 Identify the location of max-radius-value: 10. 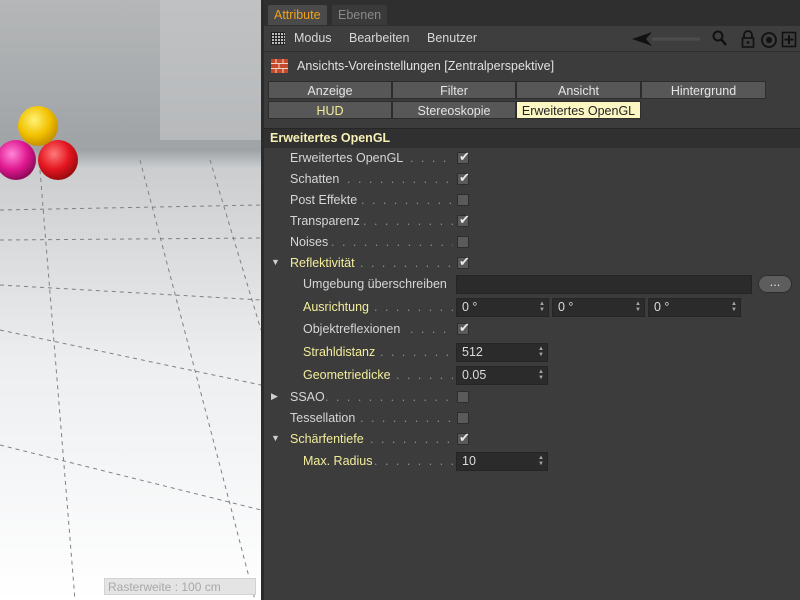
(469, 461).